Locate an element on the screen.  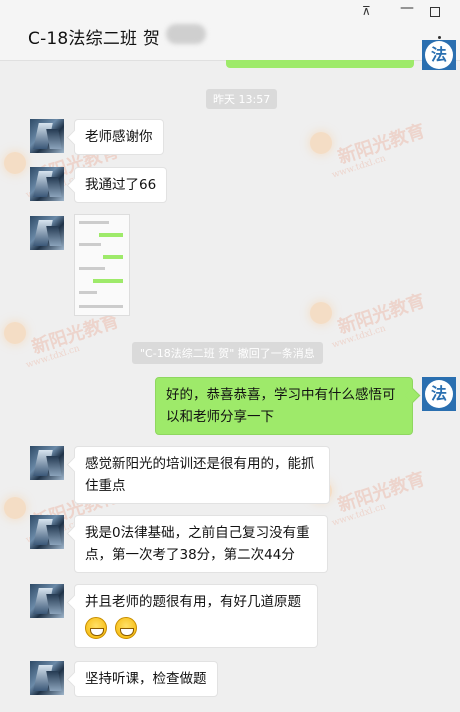
message-bubble: 我是0法律基础，之前自己复习没有重点，第一次考了38分，第二次44分 is located at coordinates (201, 544).